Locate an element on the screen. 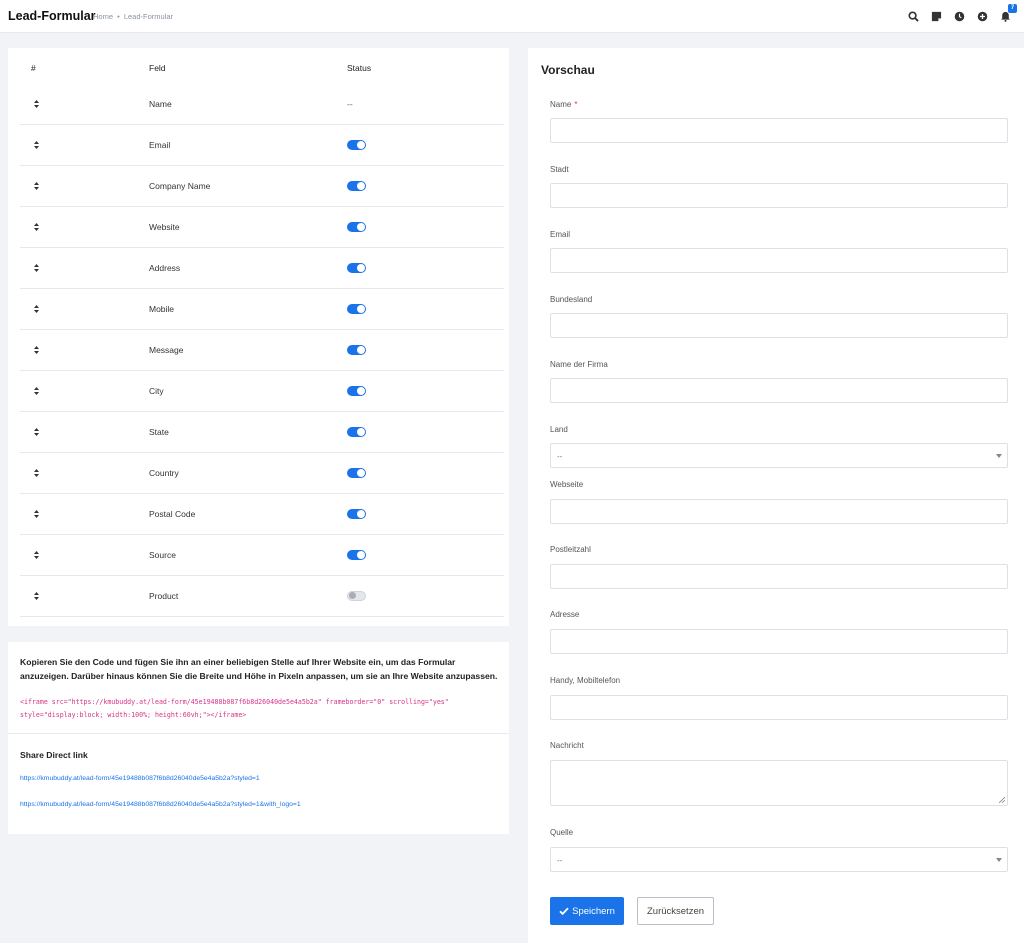 The width and height of the screenshot is (1024, 943). preview-label: Postleitzahl is located at coordinates (570, 549).